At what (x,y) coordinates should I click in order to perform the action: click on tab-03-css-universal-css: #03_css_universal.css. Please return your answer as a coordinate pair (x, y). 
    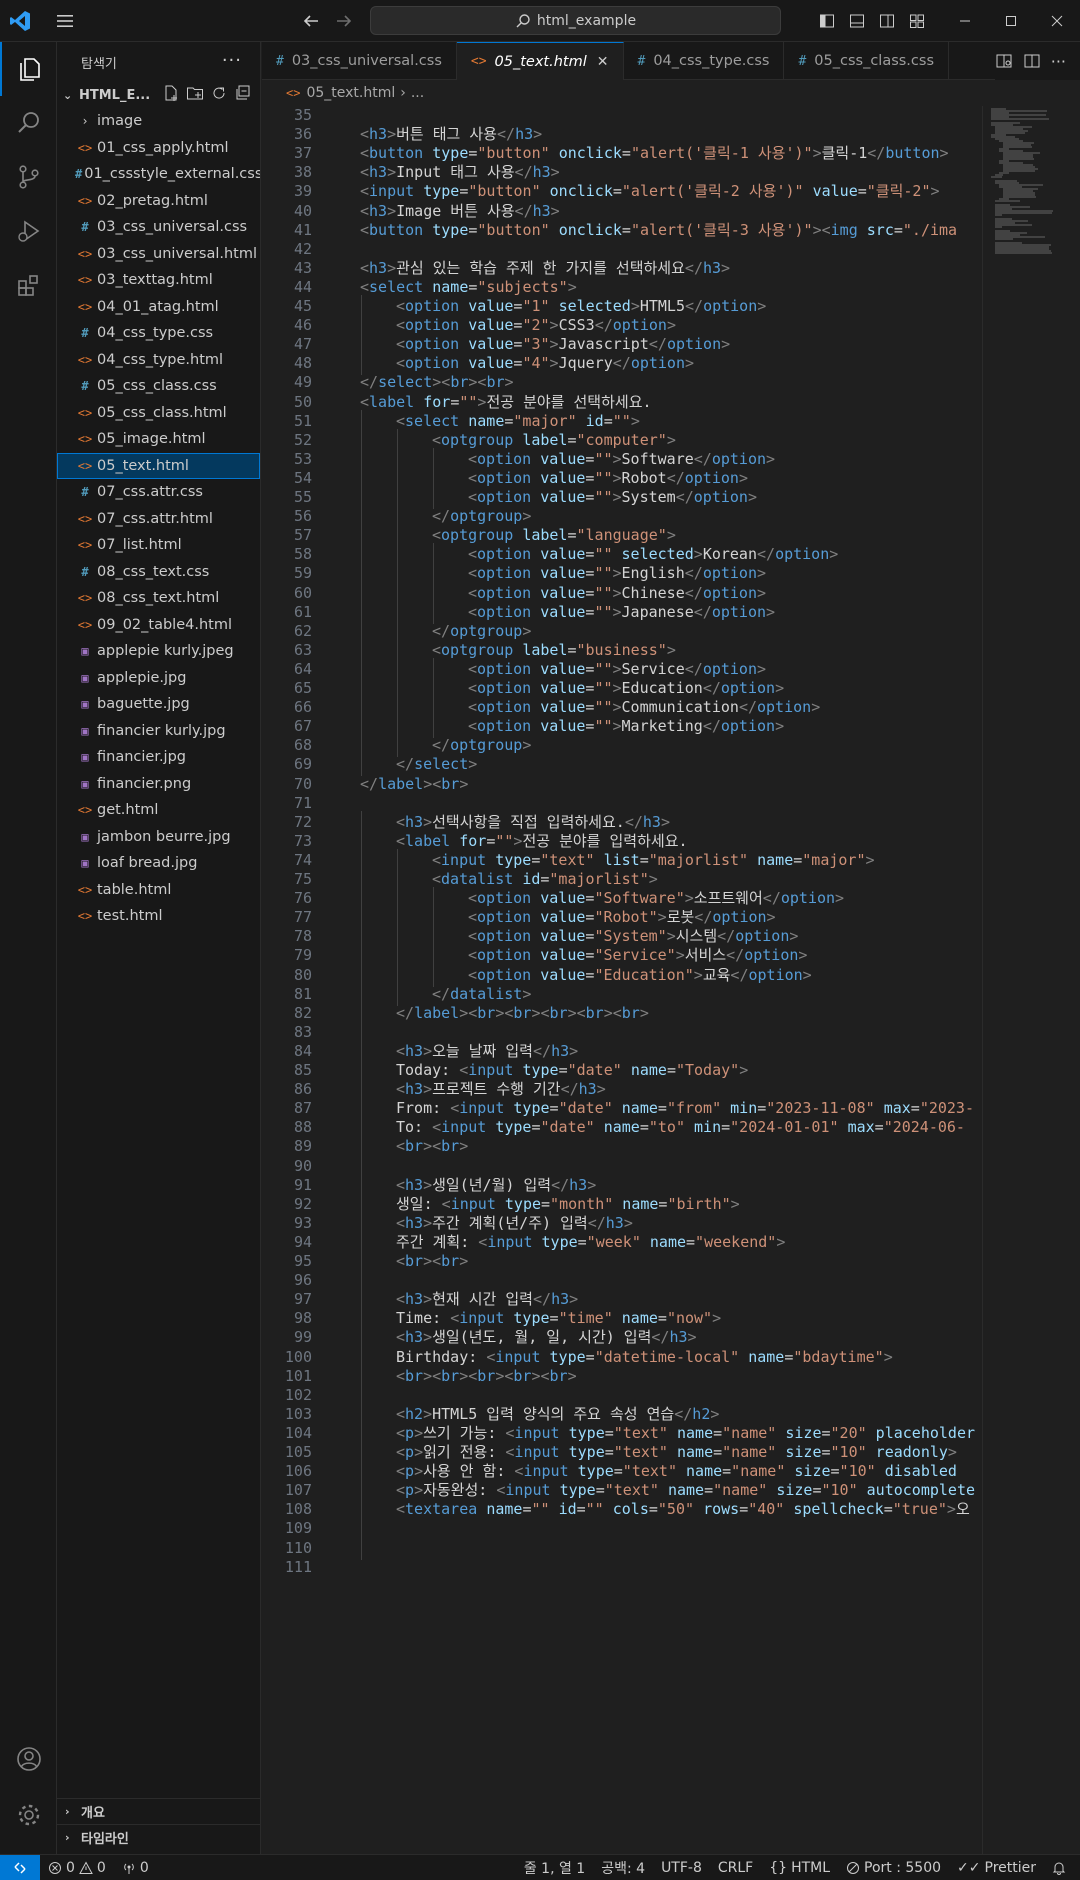
    Looking at the image, I should click on (359, 61).